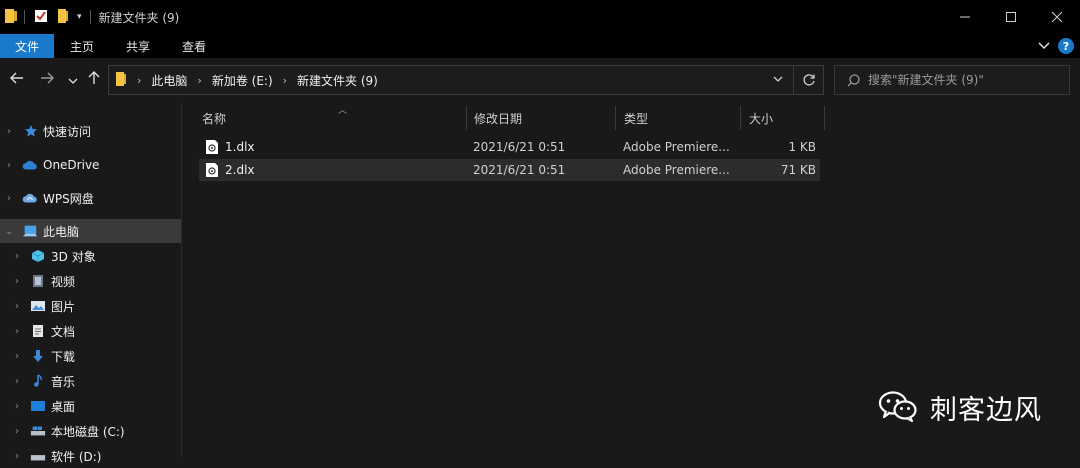  I want to click on nav-label: 3D 对象, so click(73, 256).